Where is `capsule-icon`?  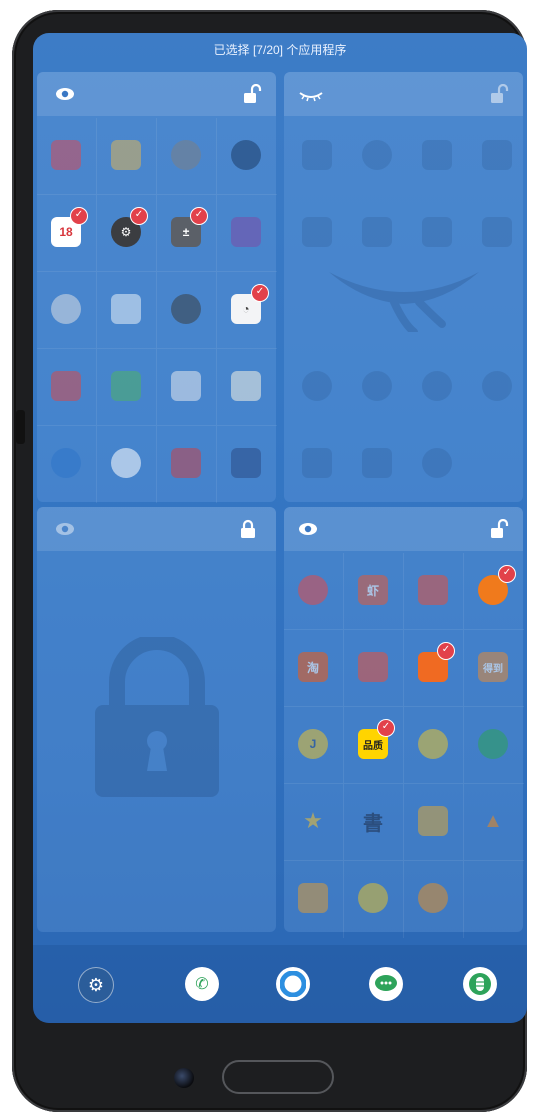 capsule-icon is located at coordinates (480, 984).